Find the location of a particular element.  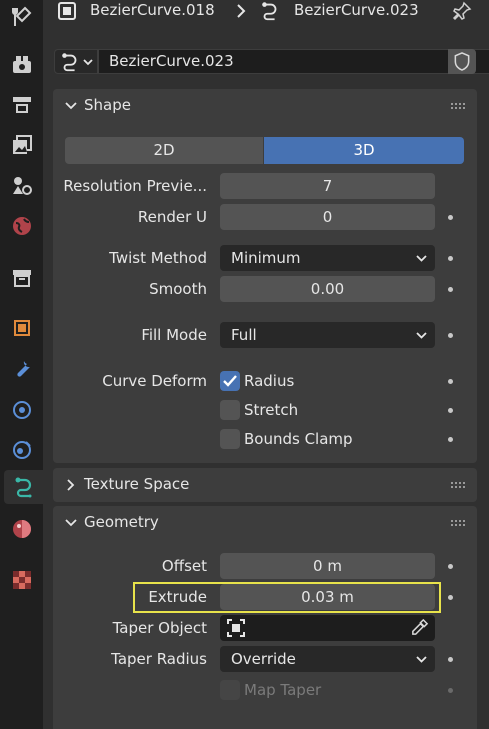

taper-radius-dropdown: Override is located at coordinates (327, 659).